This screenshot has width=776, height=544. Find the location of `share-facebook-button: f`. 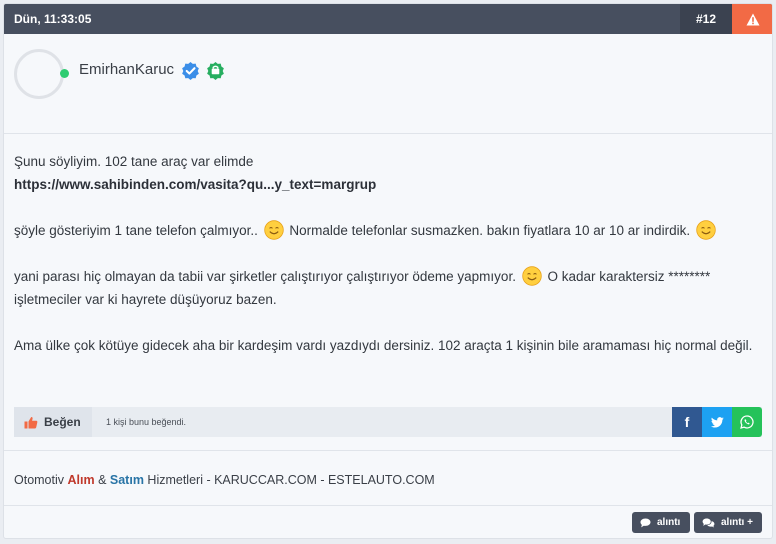

share-facebook-button: f is located at coordinates (687, 422).